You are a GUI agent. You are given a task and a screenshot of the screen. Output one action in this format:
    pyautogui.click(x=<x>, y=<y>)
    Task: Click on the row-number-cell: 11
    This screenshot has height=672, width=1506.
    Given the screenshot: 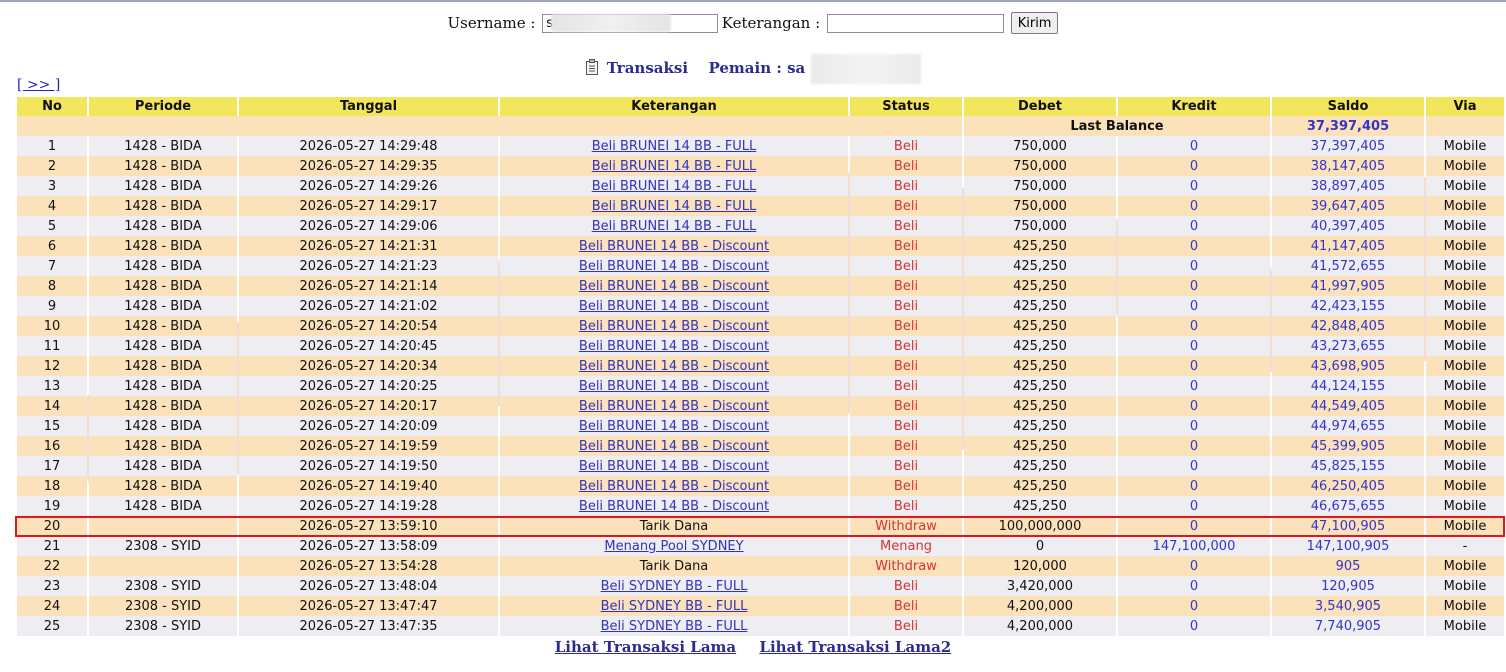 What is the action you would take?
    pyautogui.click(x=52, y=346)
    